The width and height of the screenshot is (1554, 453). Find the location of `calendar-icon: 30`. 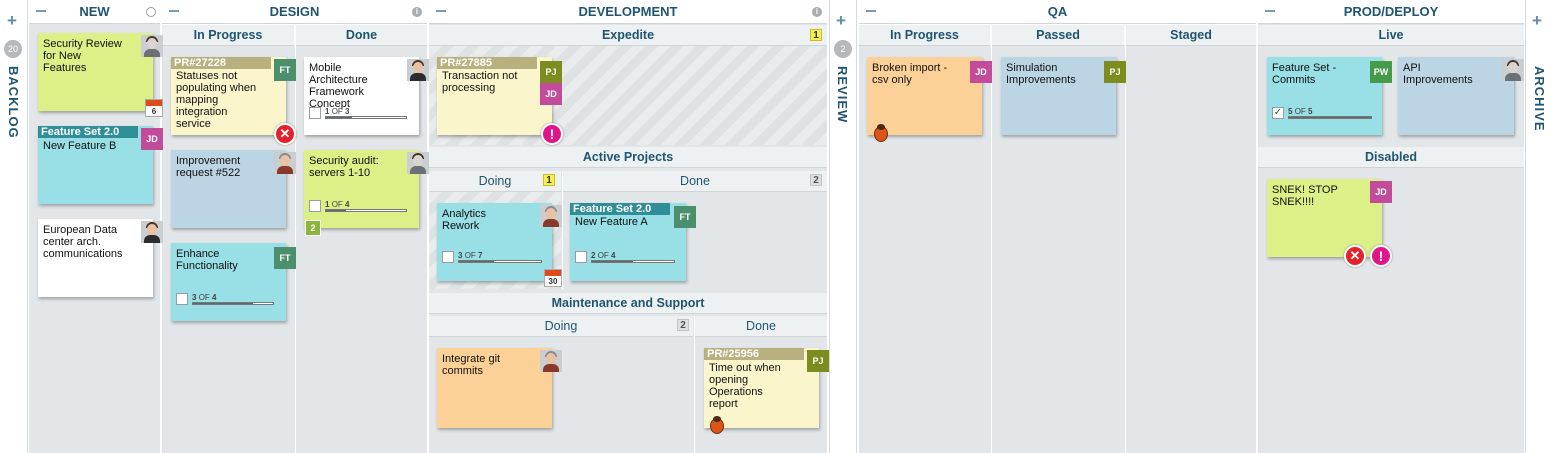

calendar-icon: 30 is located at coordinates (553, 278).